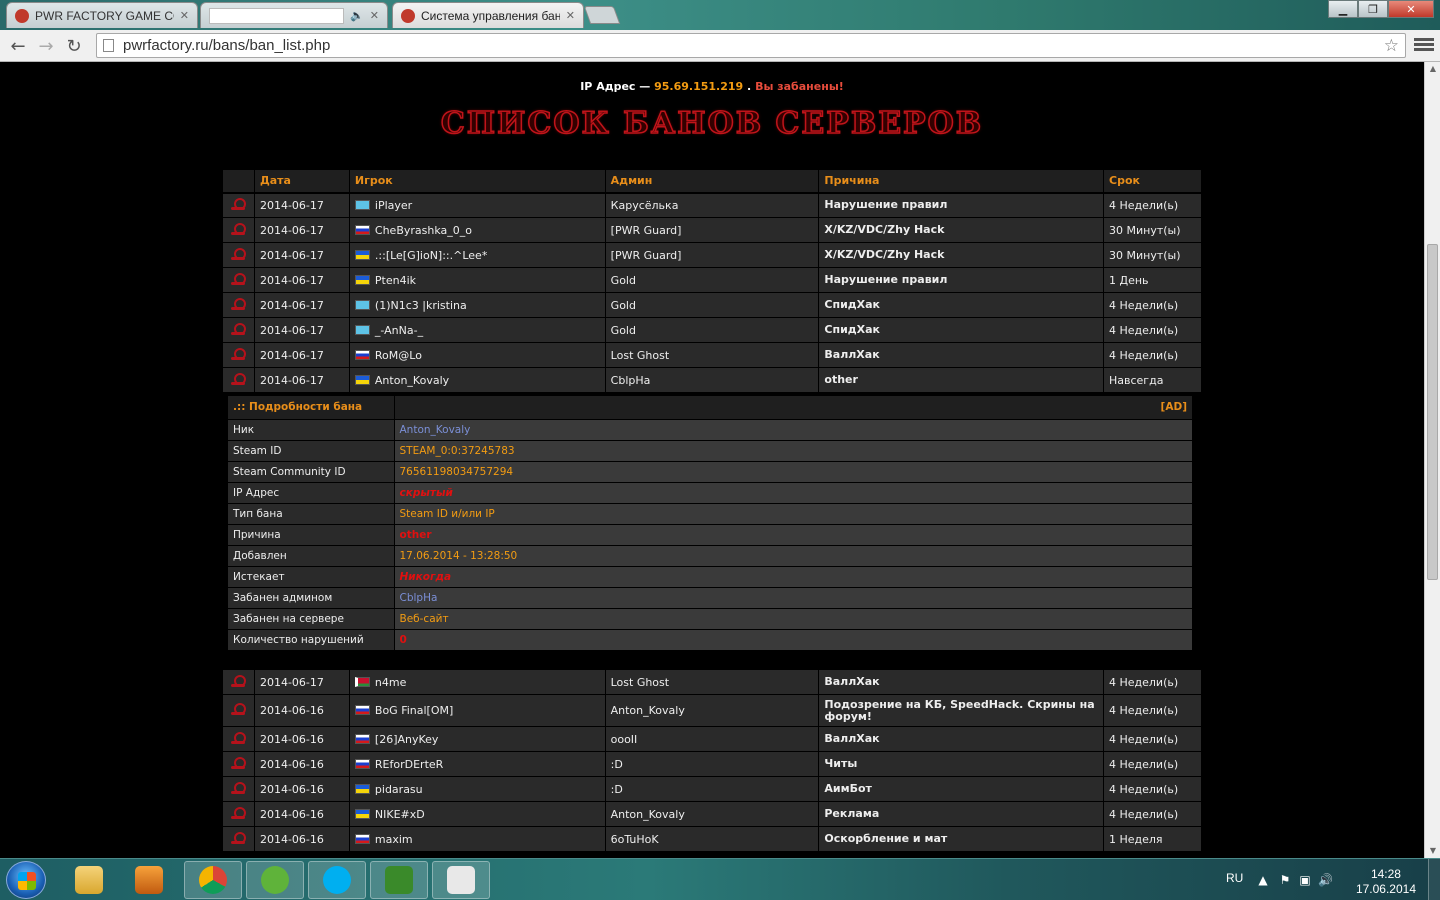  Describe the element at coordinates (89, 880) in the screenshot. I see `taskbar-explorer` at that location.